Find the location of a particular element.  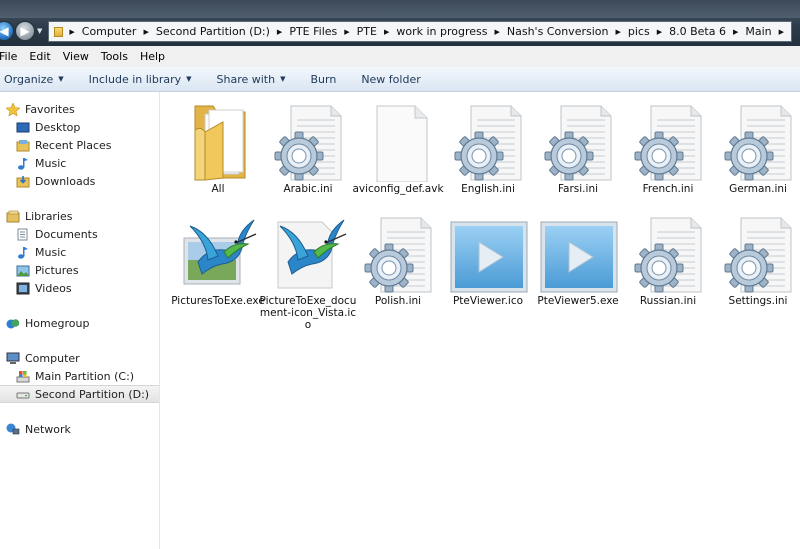

file-name: Russian.ini is located at coordinates (668, 301).